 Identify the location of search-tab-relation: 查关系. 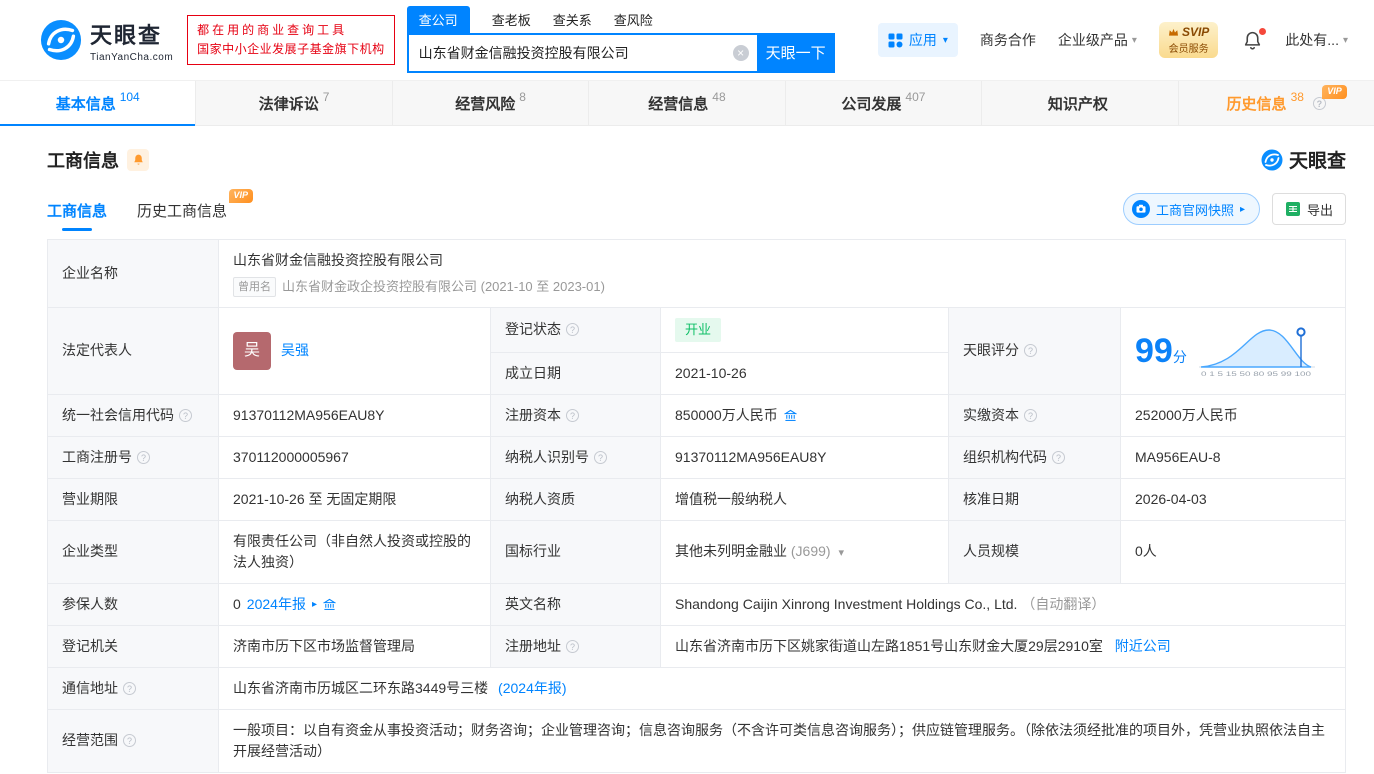
(572, 21).